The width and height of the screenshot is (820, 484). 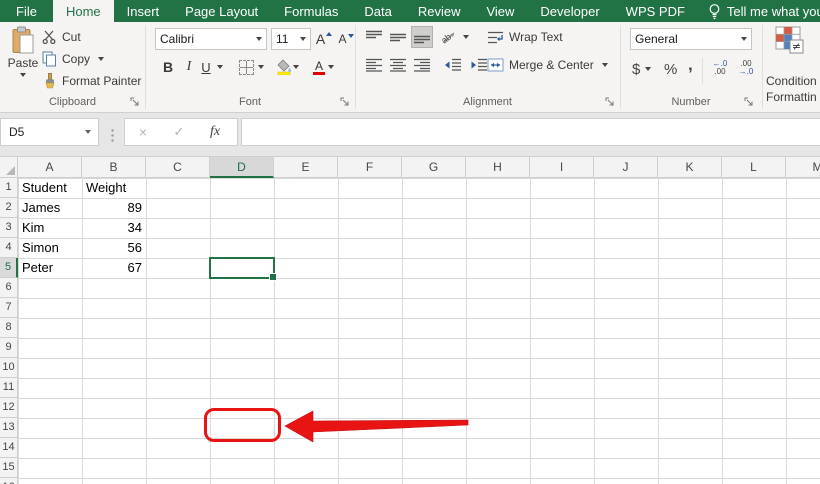 What do you see at coordinates (803, 167) in the screenshot?
I see `column-header-M: M` at bounding box center [803, 167].